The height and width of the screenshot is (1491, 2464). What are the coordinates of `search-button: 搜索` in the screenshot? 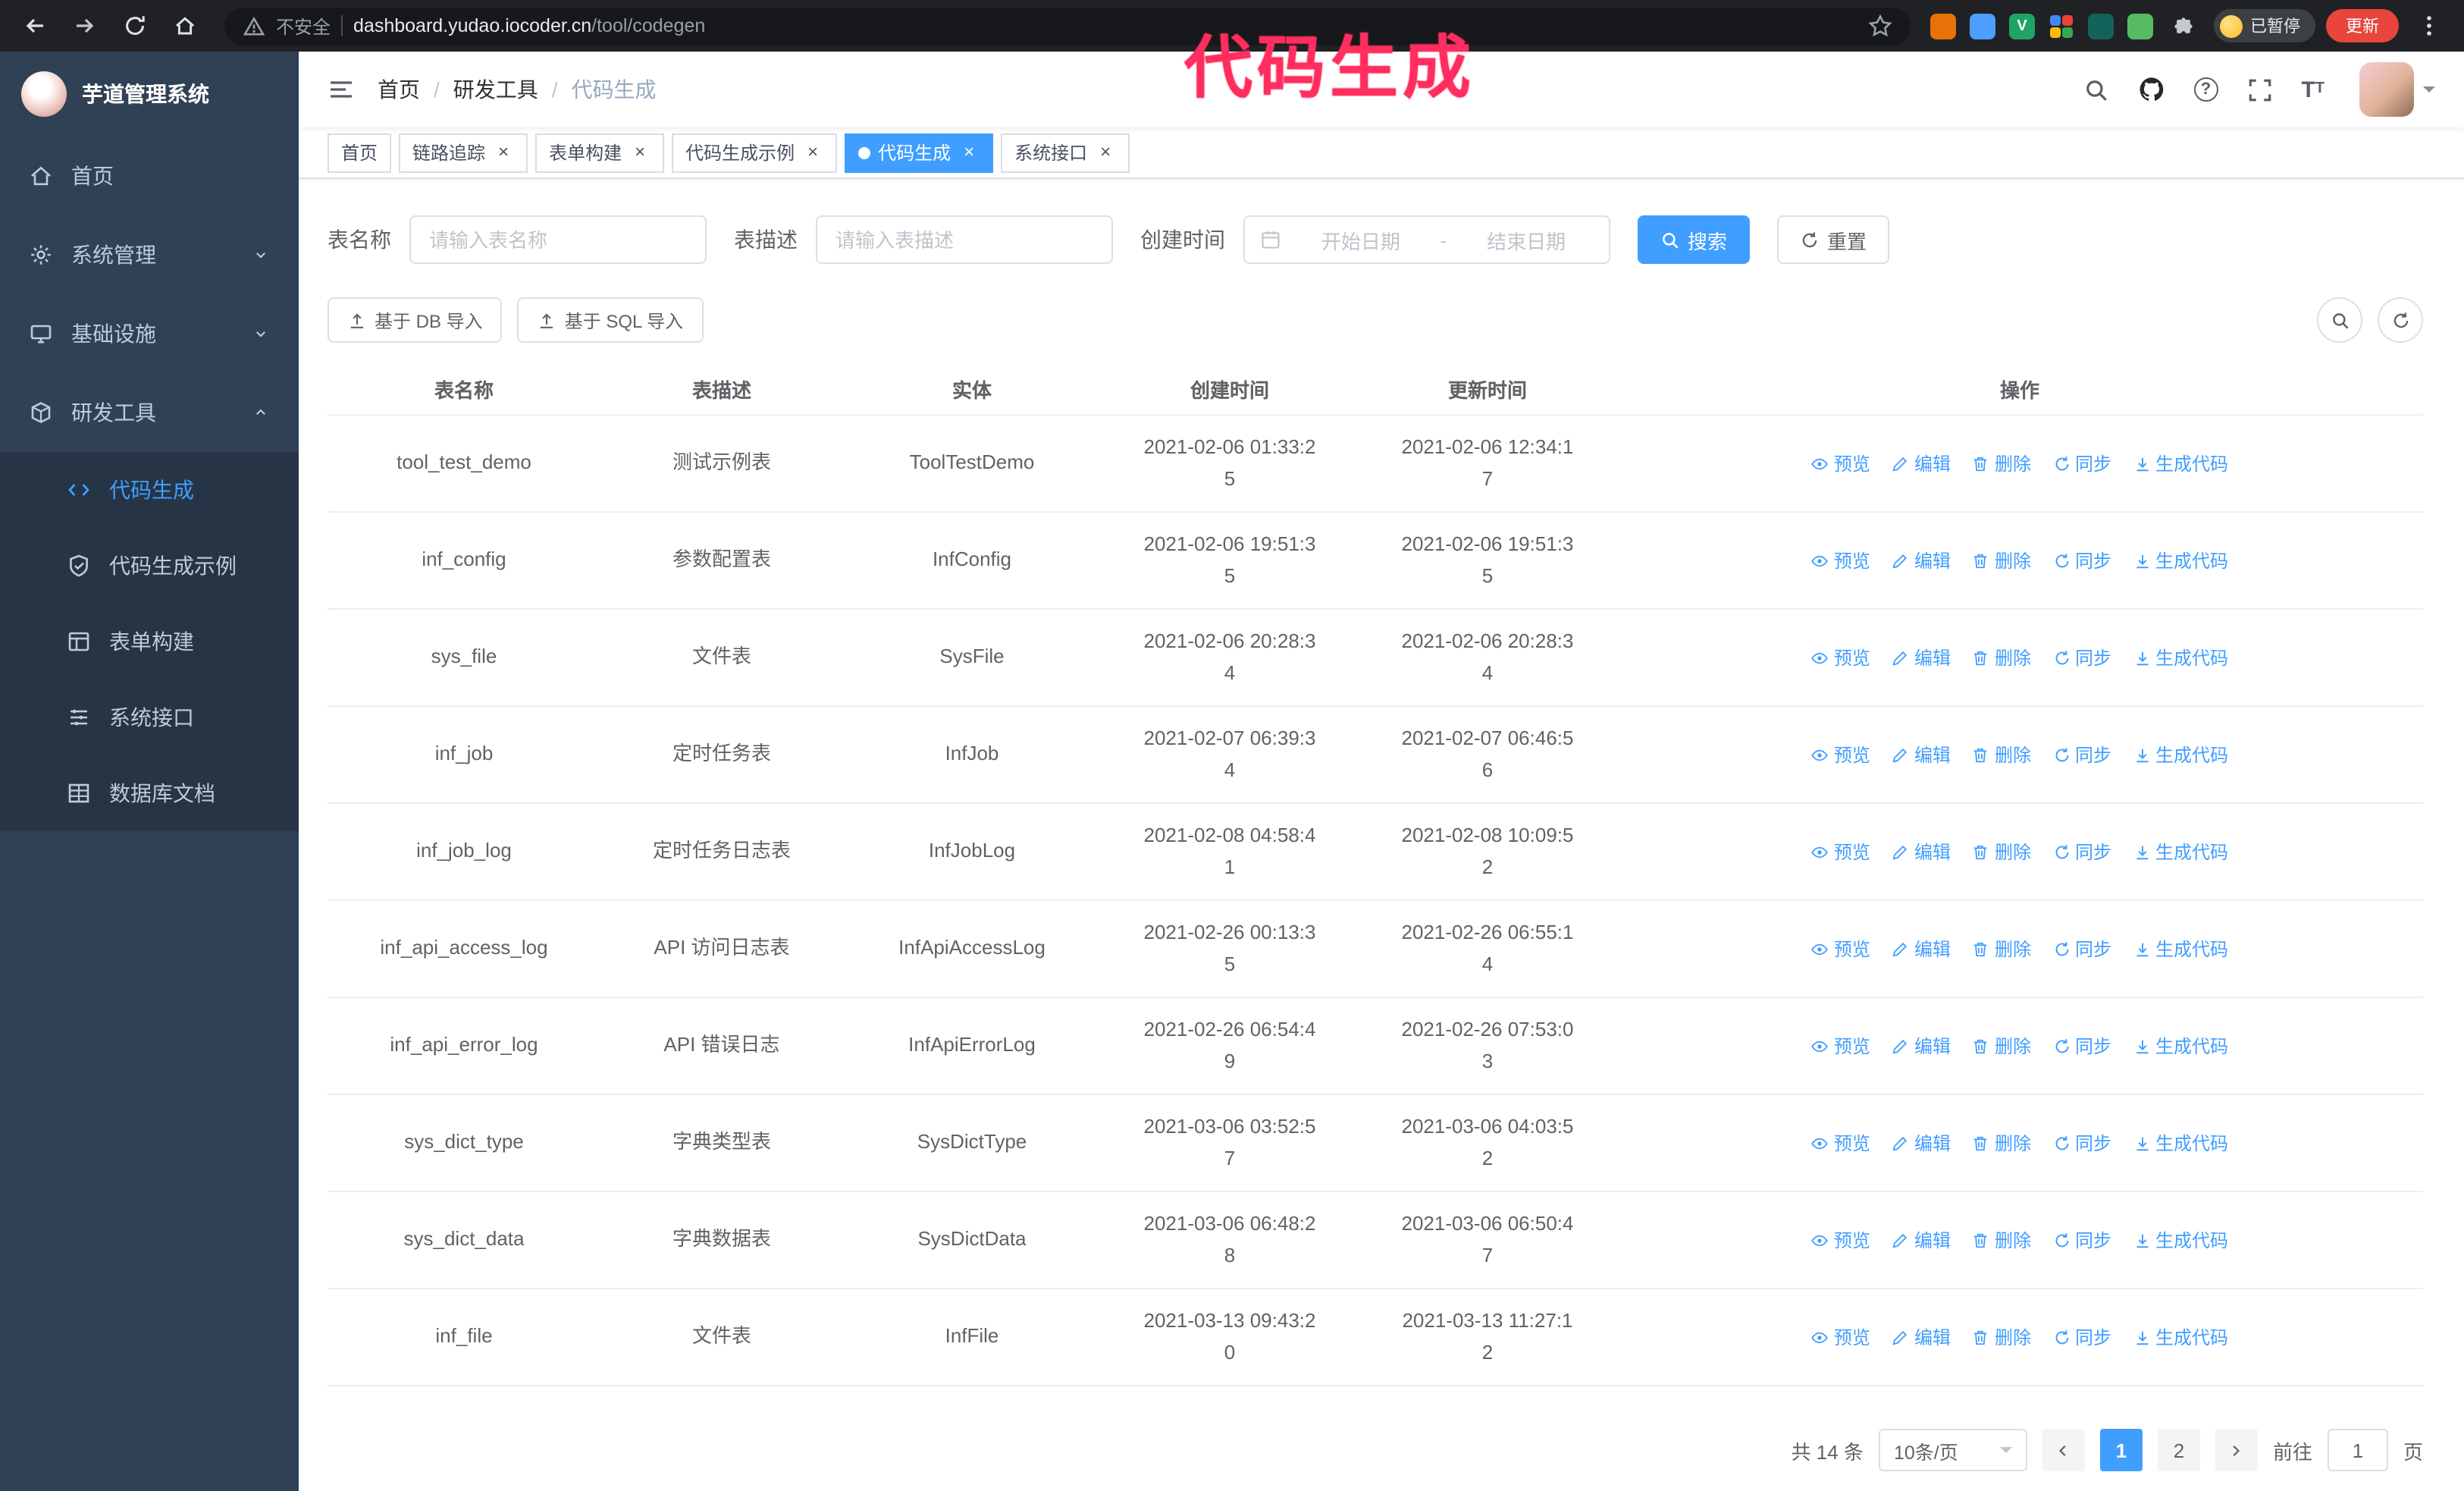 It's located at (1695, 239).